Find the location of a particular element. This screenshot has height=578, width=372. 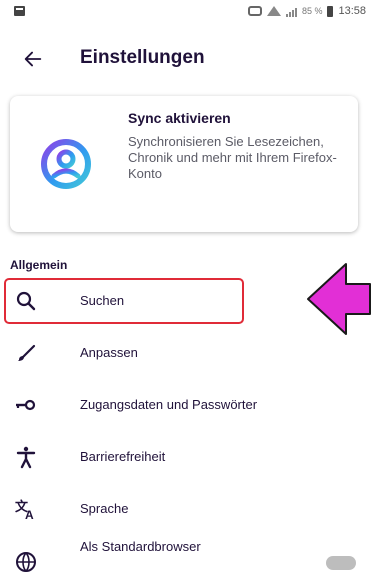

page-title: Einstellungen is located at coordinates (142, 57).